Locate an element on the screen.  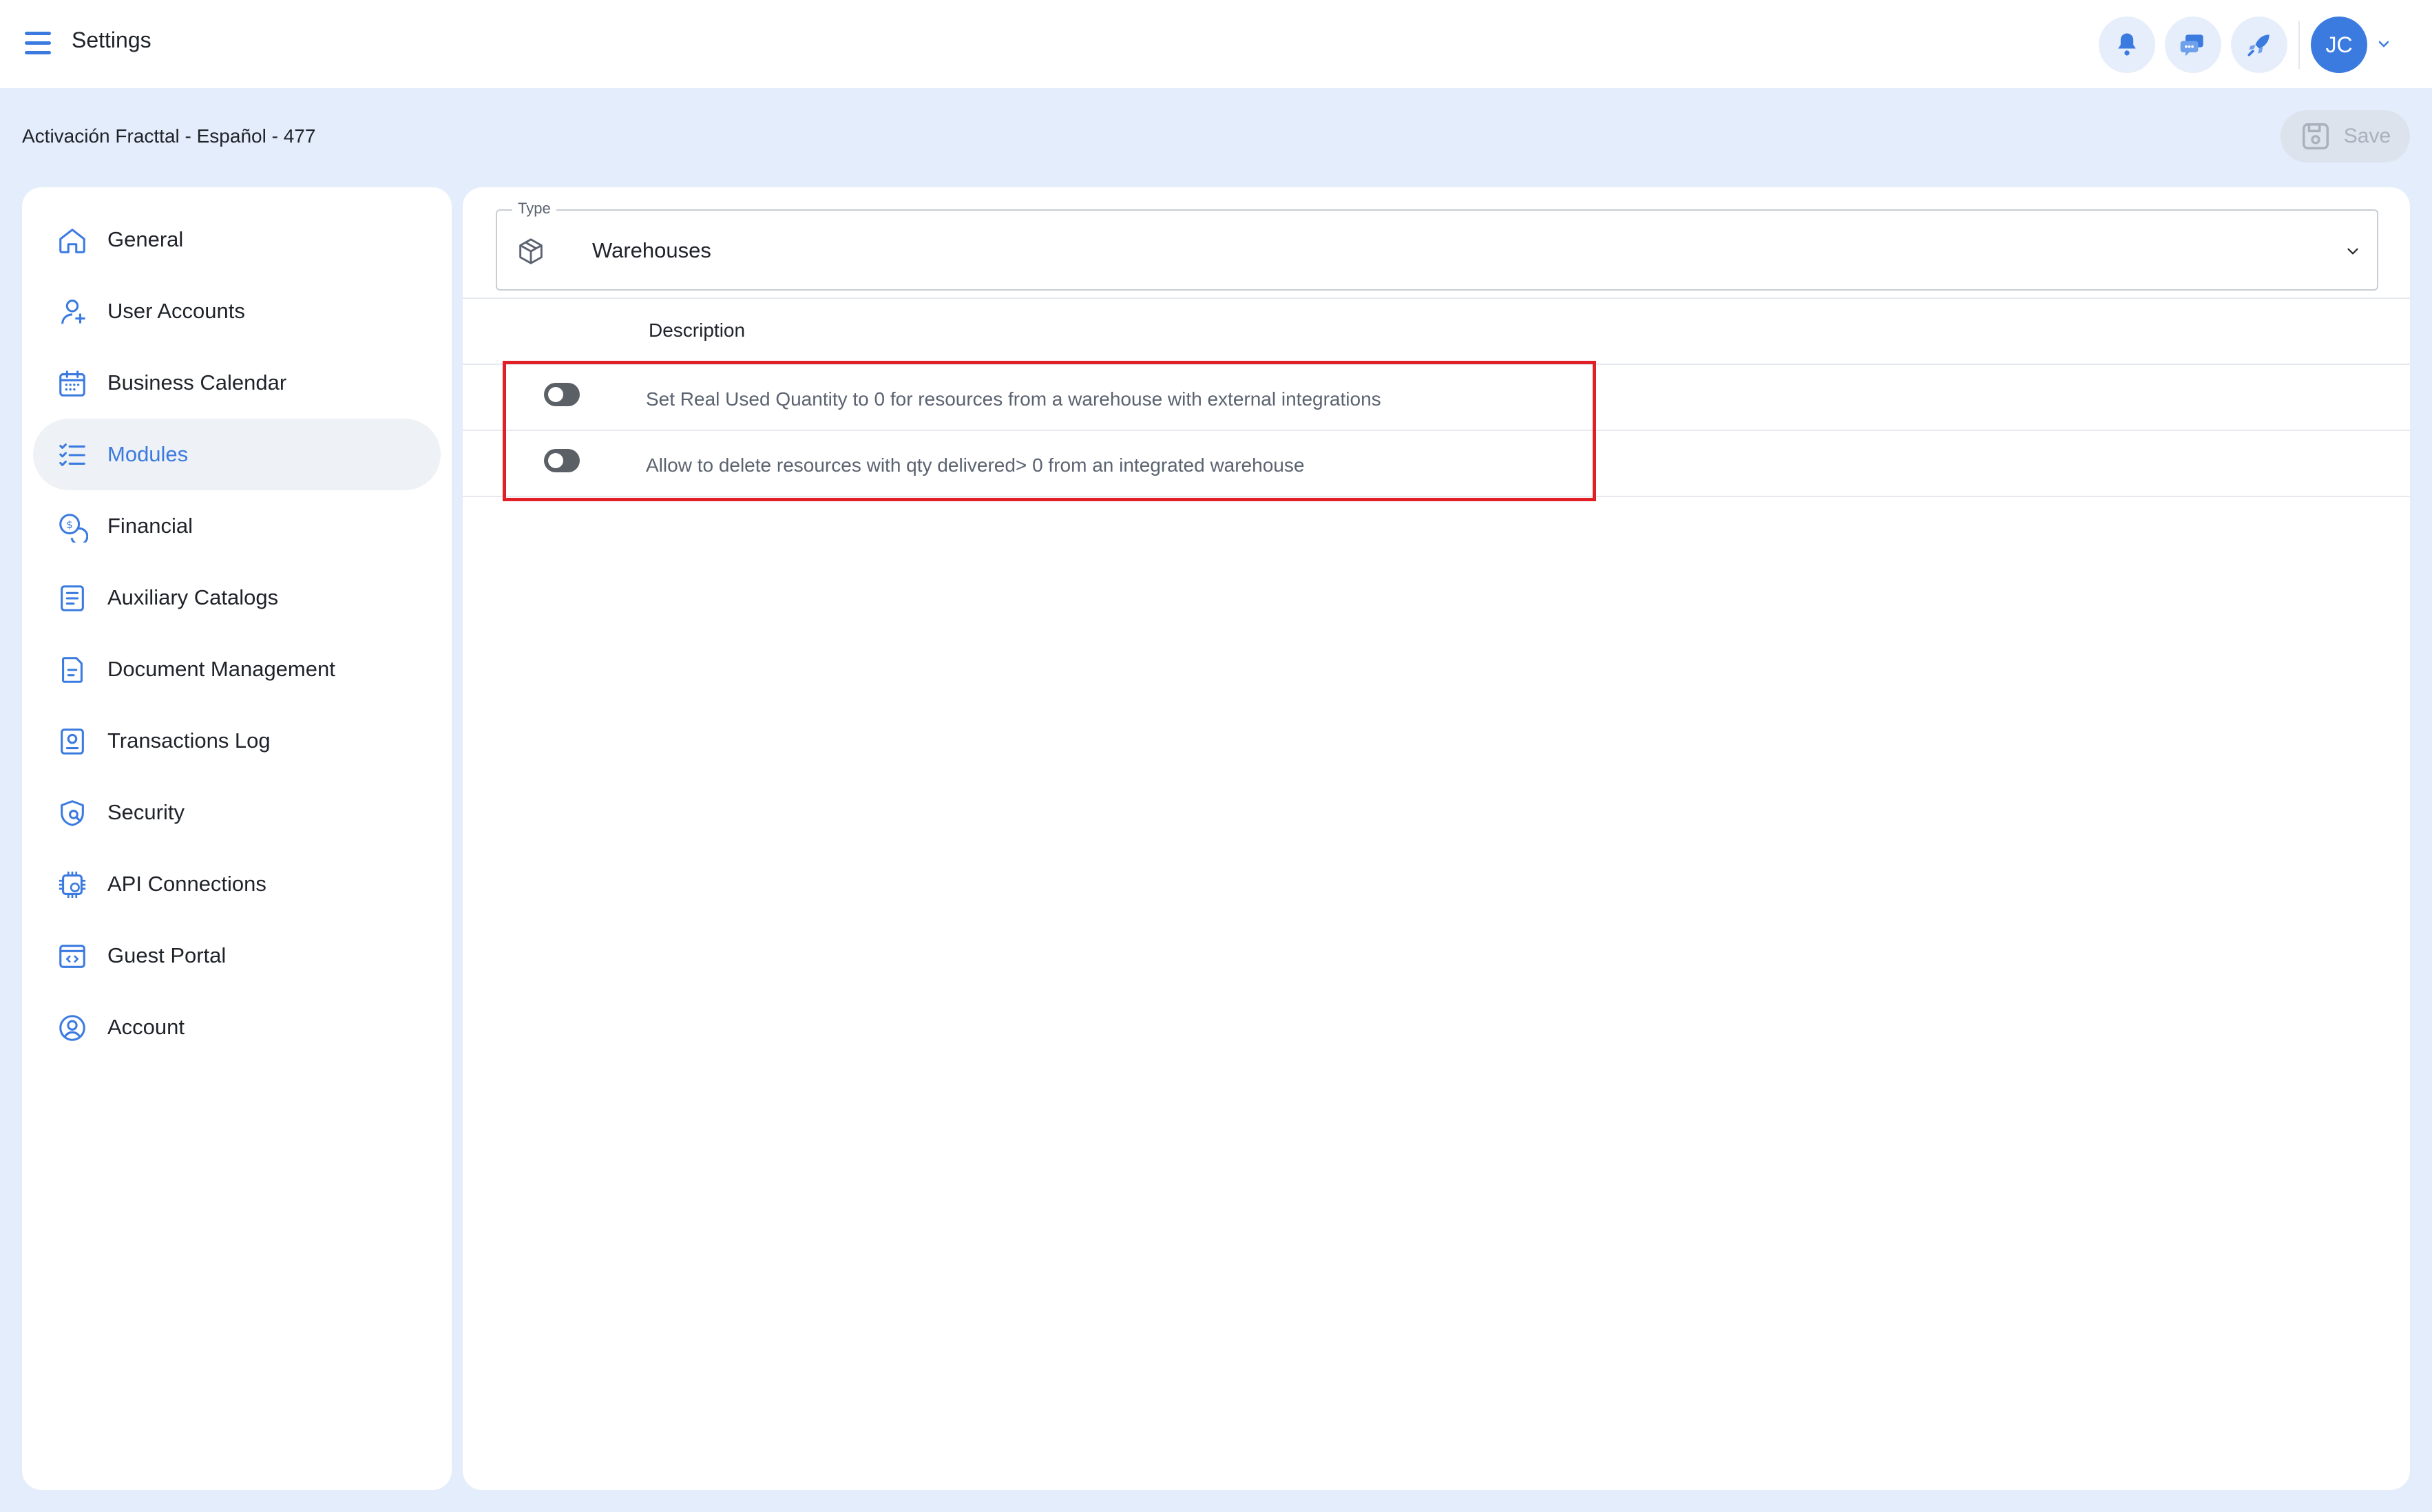
save-icon is located at coordinates (2315, 136).